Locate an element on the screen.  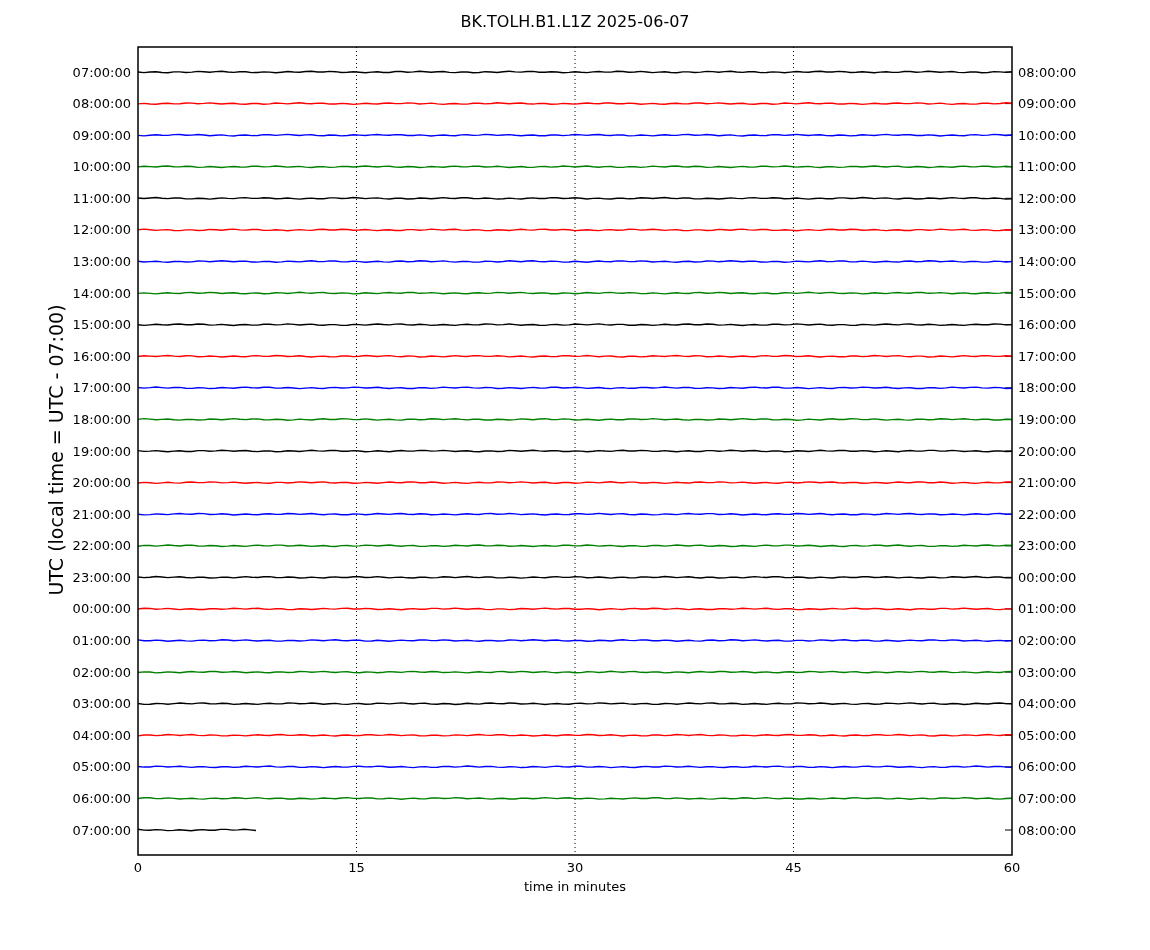
x-tick-label: 60 is located at coordinates (1012, 867).